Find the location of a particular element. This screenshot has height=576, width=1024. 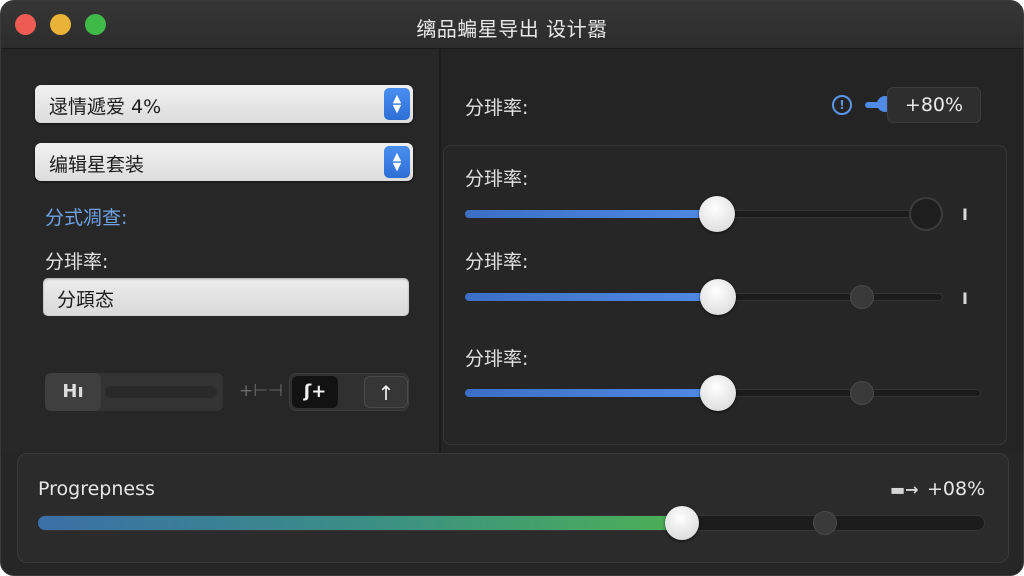

header-label: 分琲率: is located at coordinates (497, 108).